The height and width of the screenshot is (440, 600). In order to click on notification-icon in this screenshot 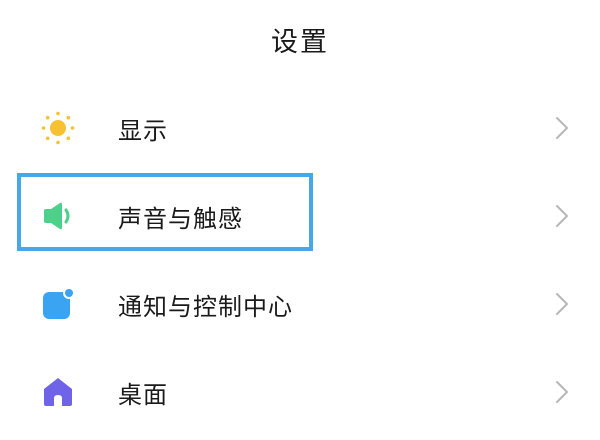, I will do `click(58, 304)`.